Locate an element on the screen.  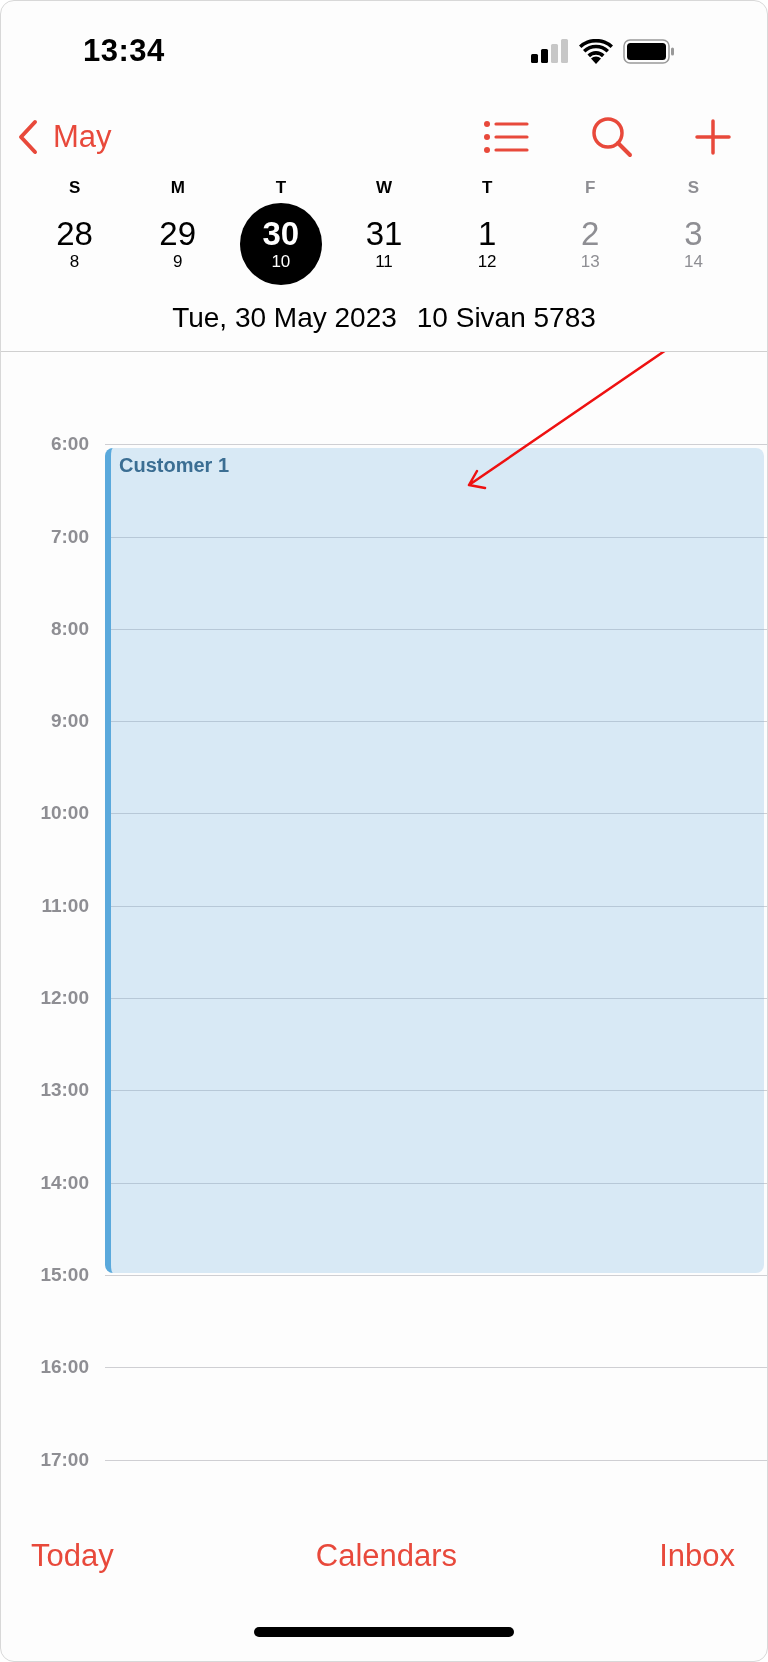
day-button: 28 8 is located at coordinates (74, 244).